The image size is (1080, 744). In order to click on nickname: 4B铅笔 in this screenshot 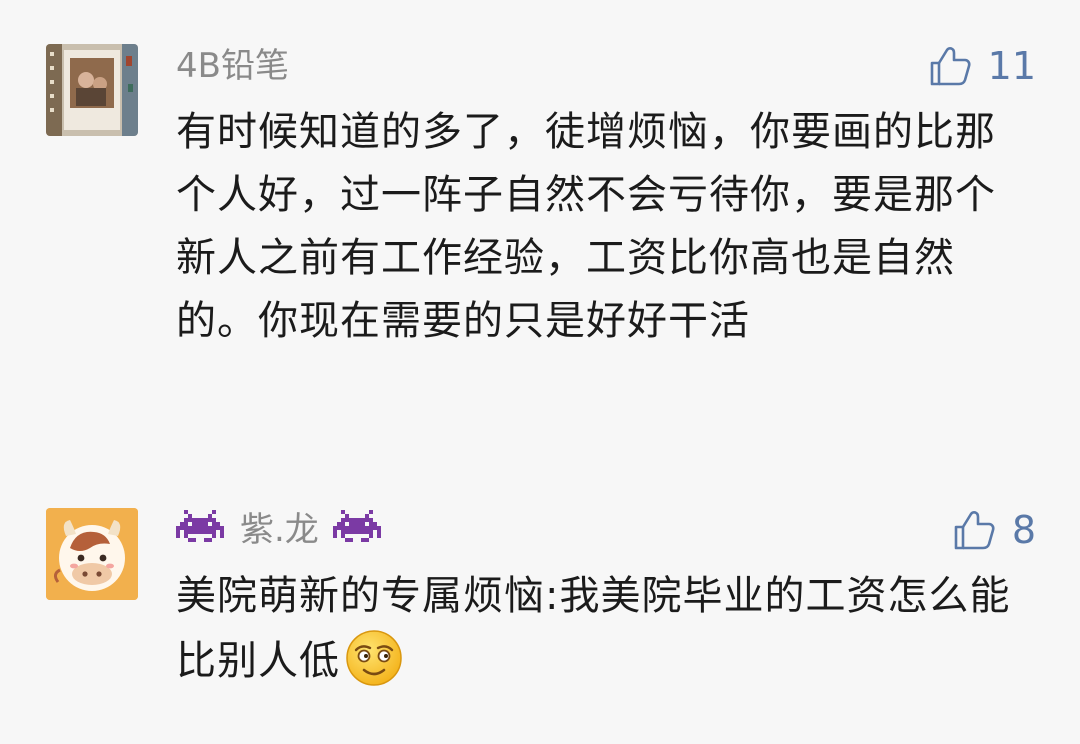, I will do `click(232, 66)`.